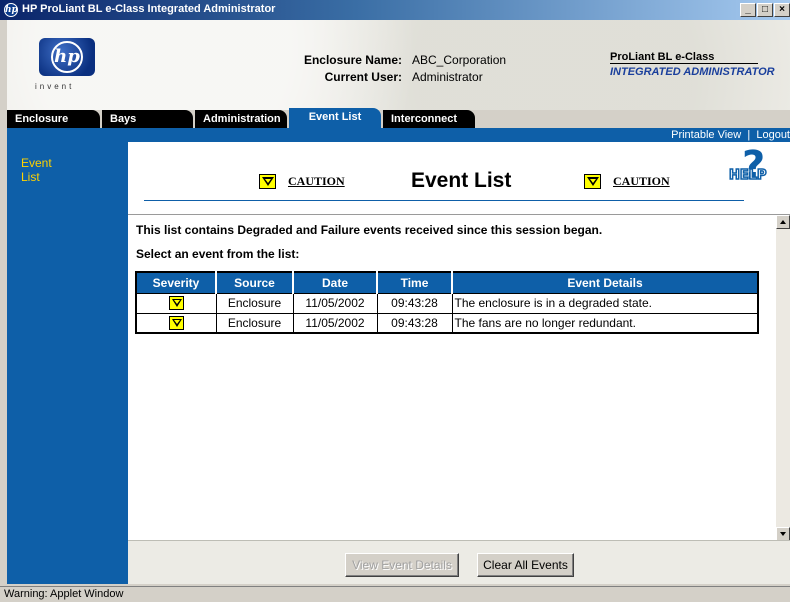 The width and height of the screenshot is (790, 602). What do you see at coordinates (147, 119) in the screenshot?
I see `tab-bays: Bays` at bounding box center [147, 119].